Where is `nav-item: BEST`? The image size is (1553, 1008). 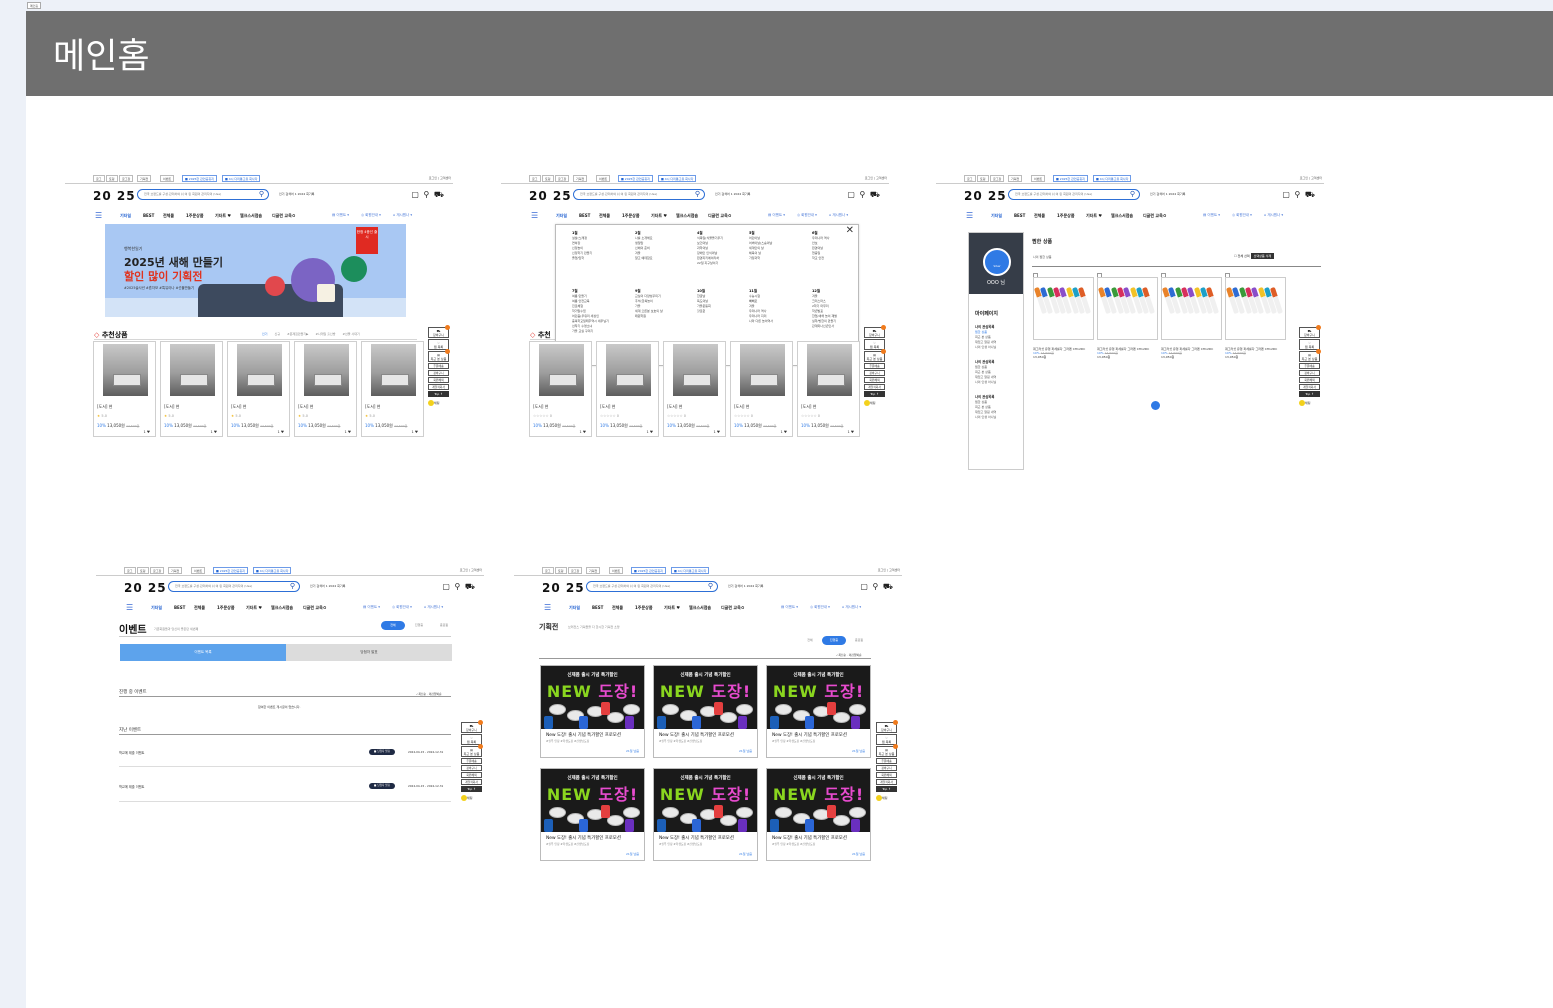
nav-item: BEST is located at coordinates (597, 607).